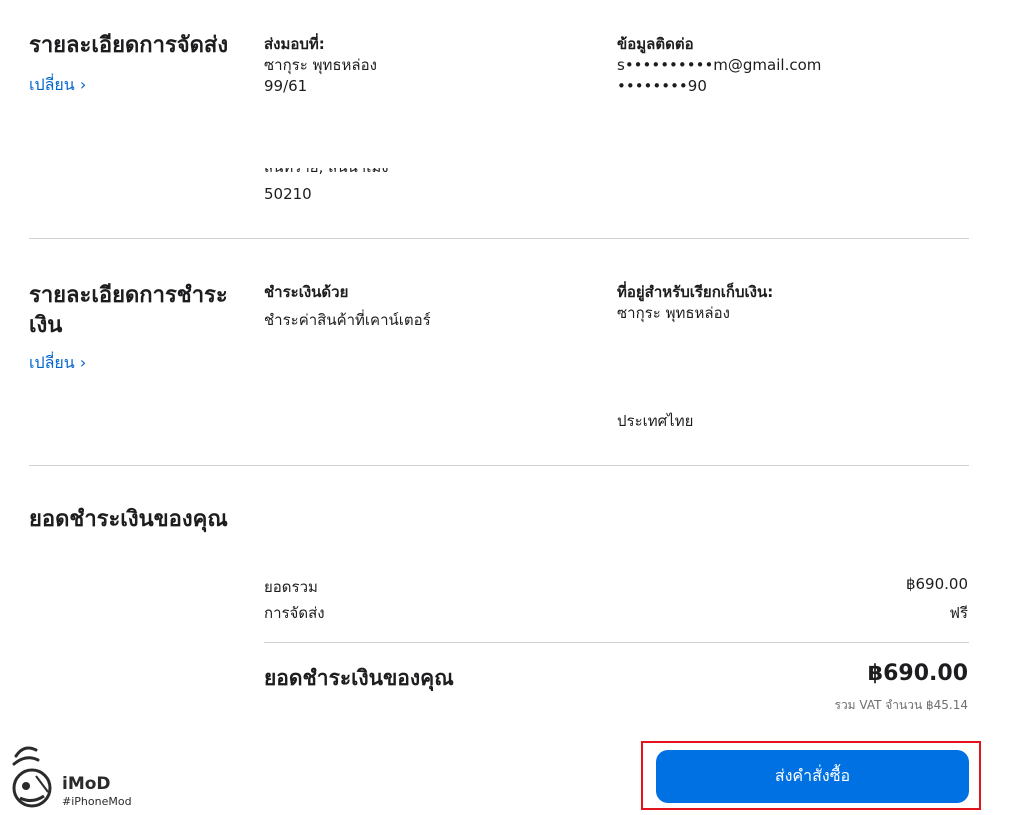 The height and width of the screenshot is (815, 1024). What do you see at coordinates (86, 784) in the screenshot?
I see `imod-logo-name: iMoD` at bounding box center [86, 784].